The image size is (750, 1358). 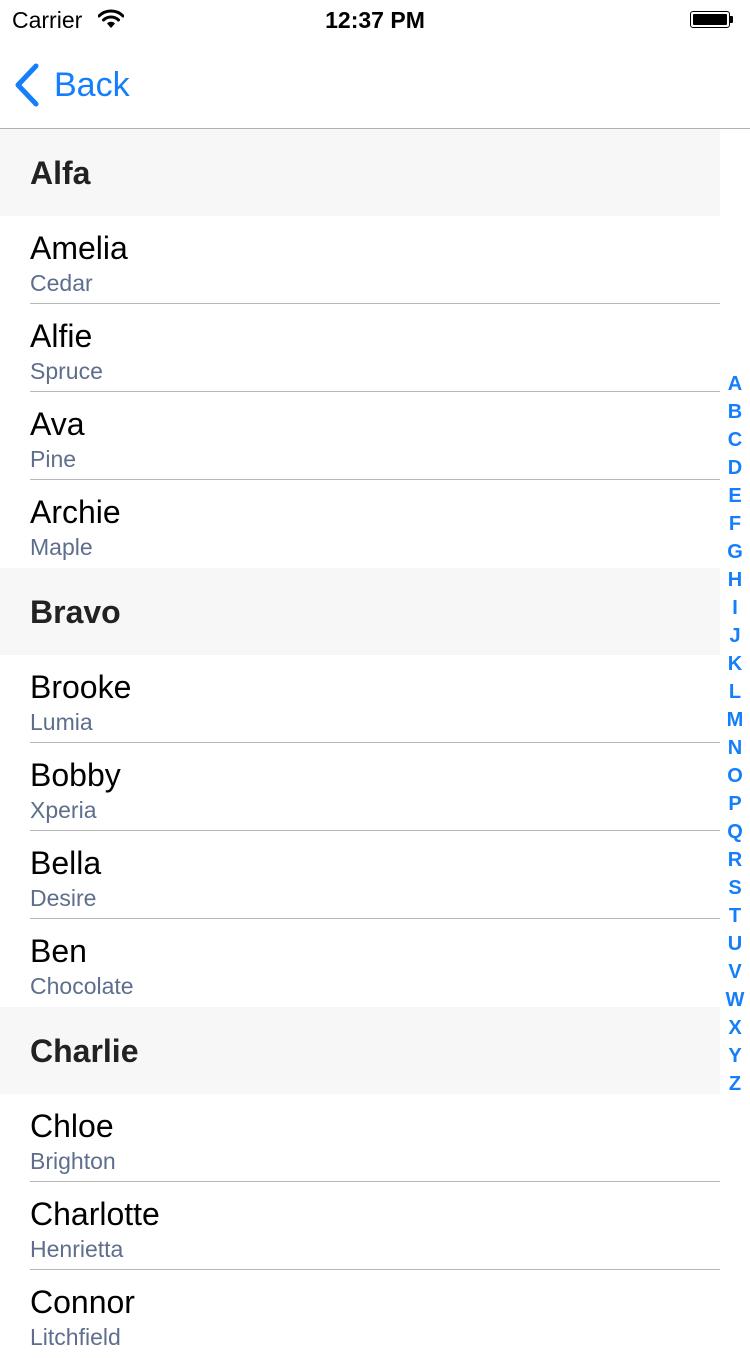 I want to click on index-letter: D, so click(x=735, y=468).